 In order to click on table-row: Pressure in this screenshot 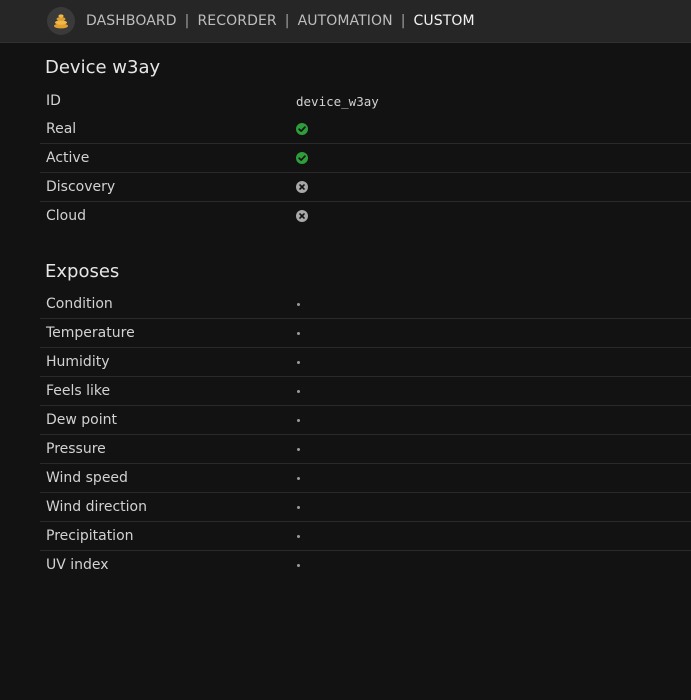, I will do `click(365, 449)`.